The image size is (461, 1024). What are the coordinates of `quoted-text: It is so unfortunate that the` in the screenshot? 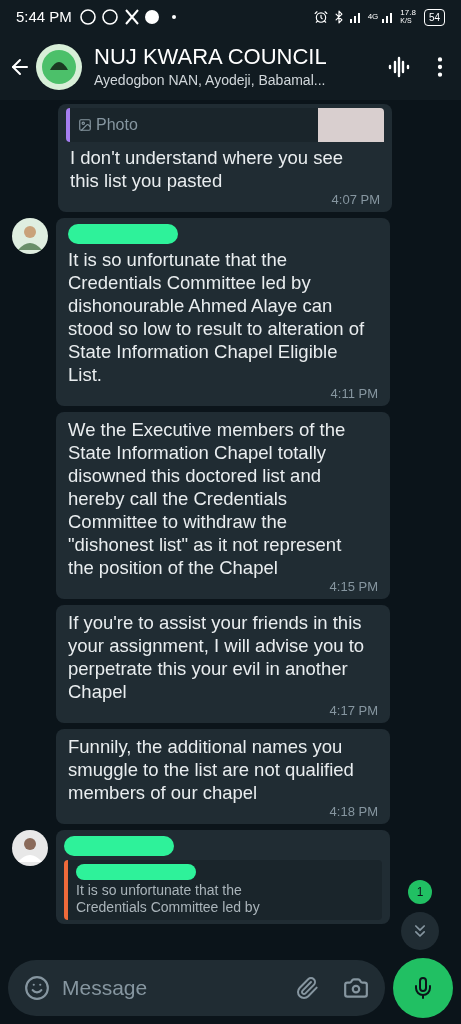 It's located at (159, 890).